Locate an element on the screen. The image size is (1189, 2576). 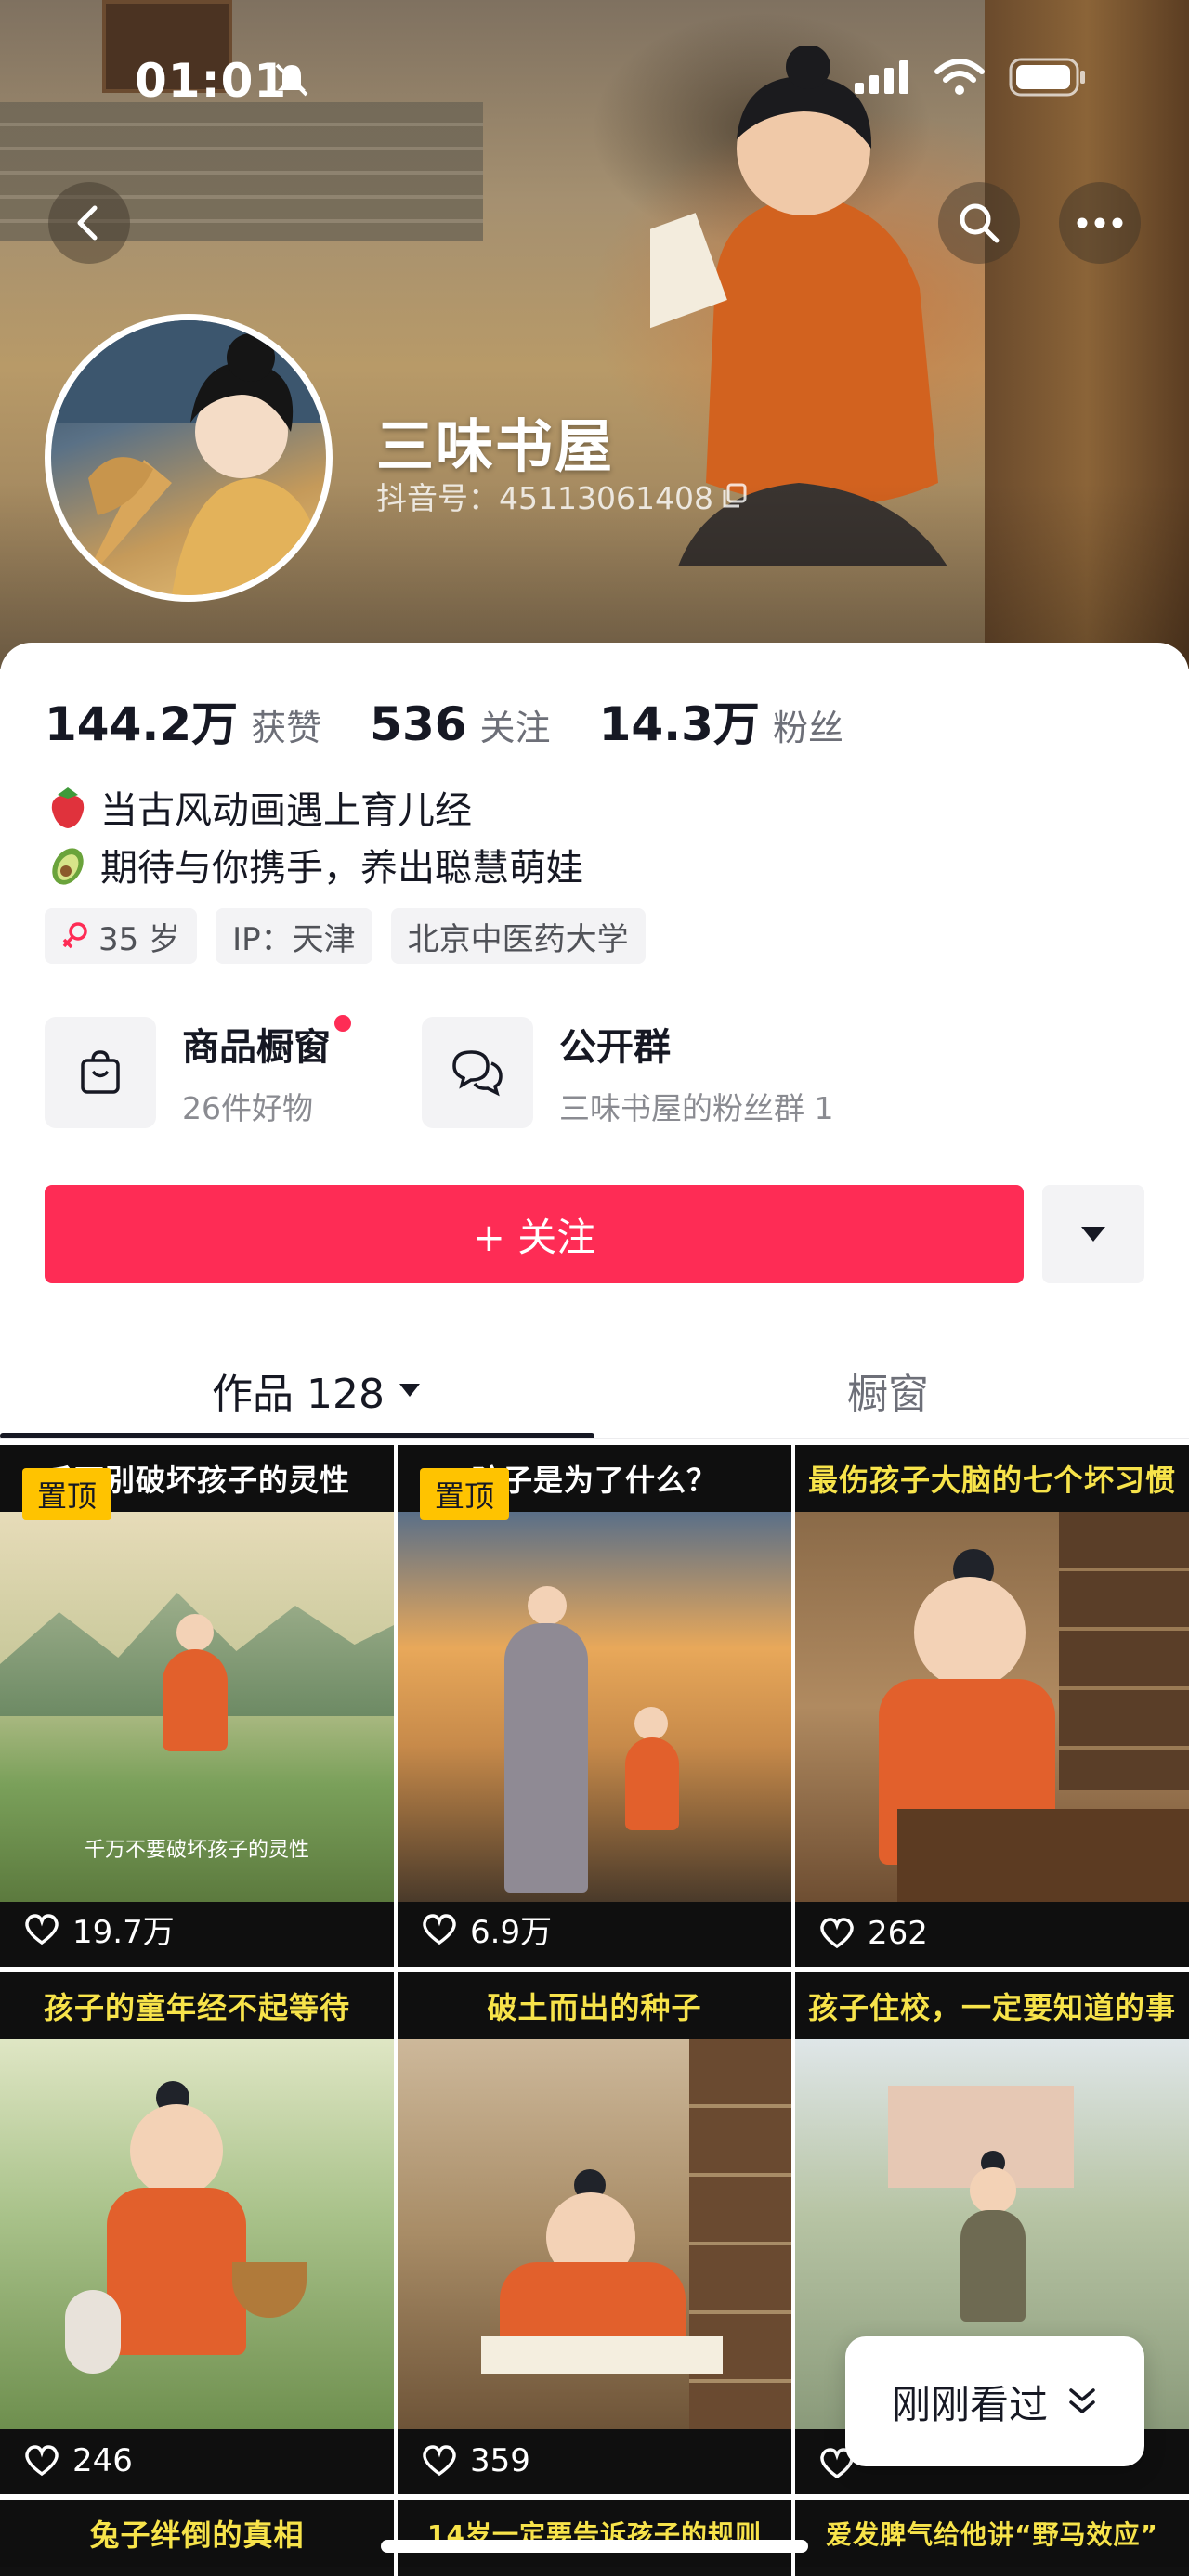
video-card-9: 爱发脾气给他讲“野马效应” is located at coordinates (992, 2538).